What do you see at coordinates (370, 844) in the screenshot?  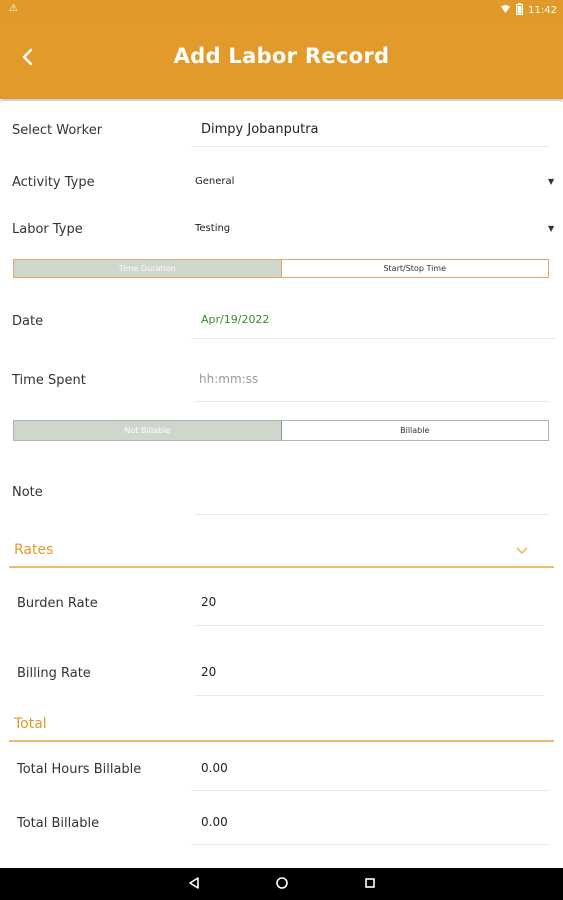 I see `total-billable-underline` at bounding box center [370, 844].